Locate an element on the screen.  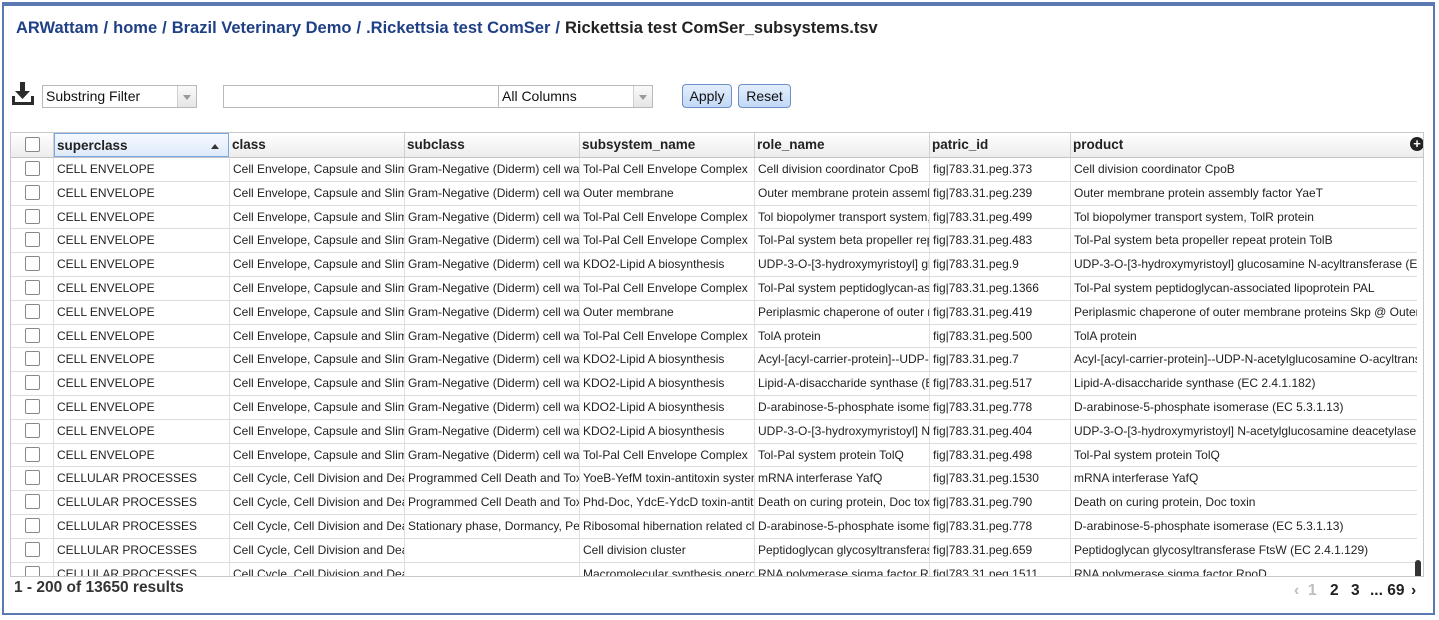
breadcrumb-link-user: ARWattam is located at coordinates (57, 28).